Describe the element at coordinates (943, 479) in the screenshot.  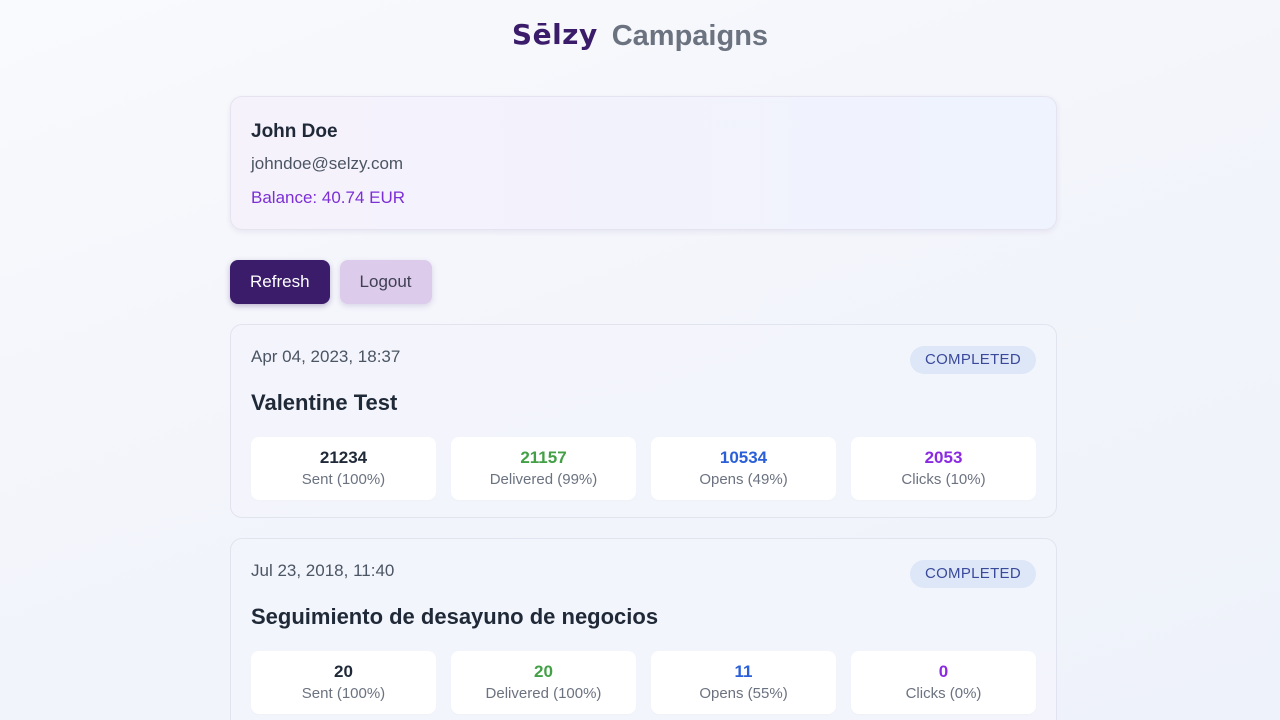
I see `stat-clicks-label: Clicks (10%)` at that location.